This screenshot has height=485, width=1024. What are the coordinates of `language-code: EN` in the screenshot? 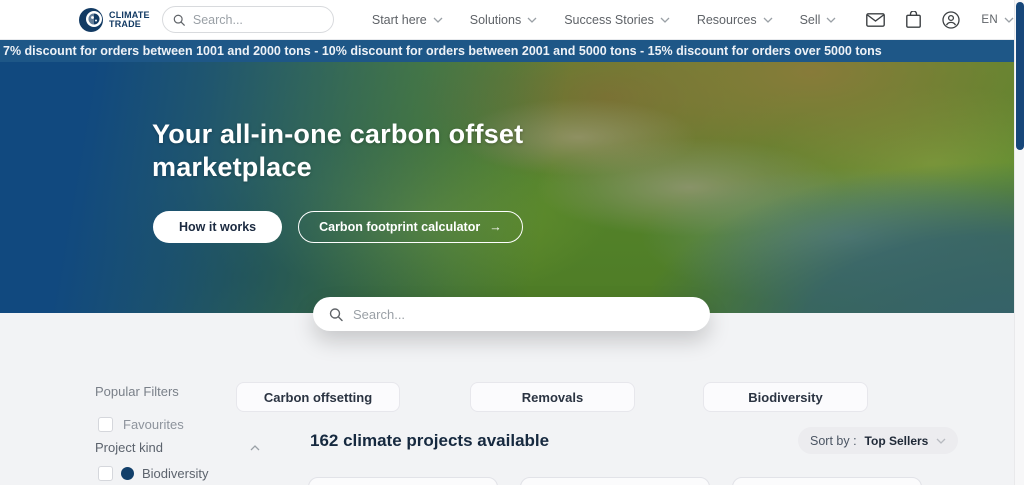 It's located at (989, 19).